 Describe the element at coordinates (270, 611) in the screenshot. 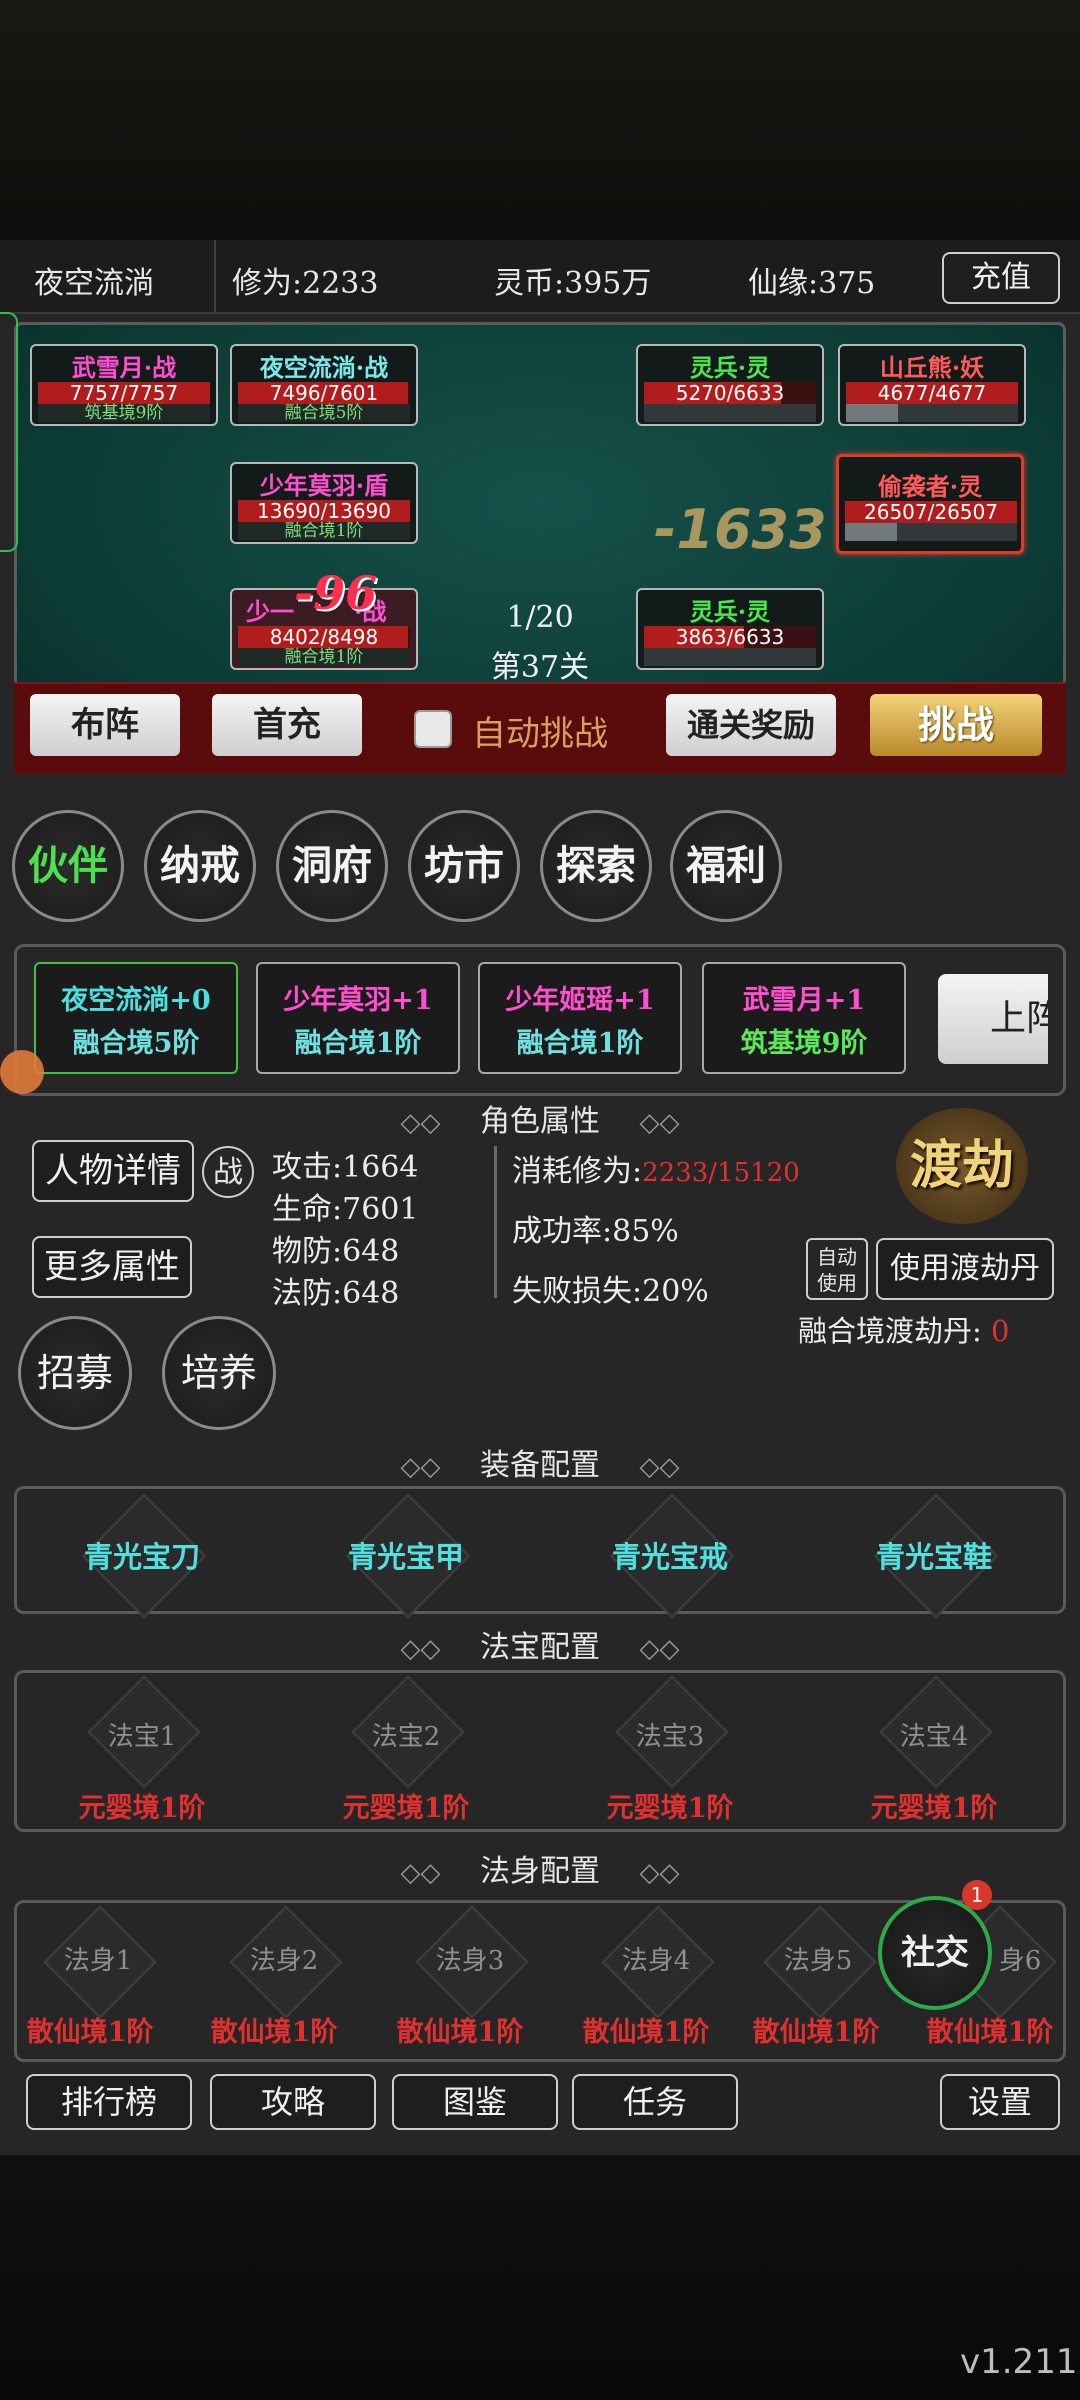

I see `unit-name-start: 少一` at that location.